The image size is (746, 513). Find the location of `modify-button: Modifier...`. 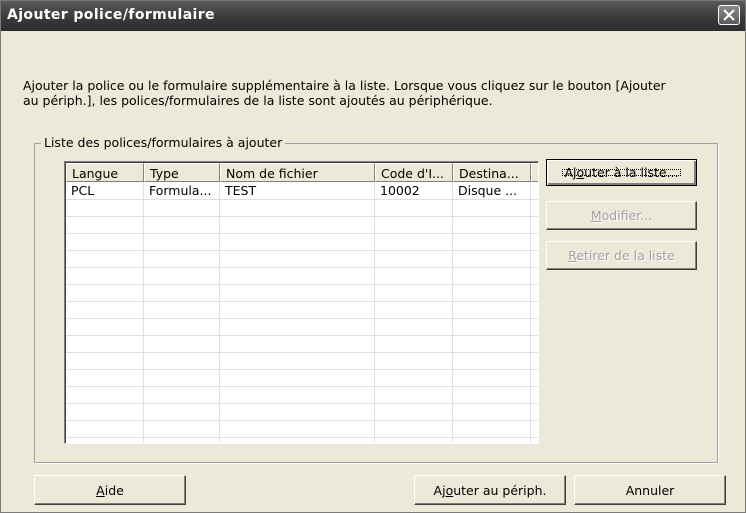

modify-button: Modifier... is located at coordinates (621, 215).